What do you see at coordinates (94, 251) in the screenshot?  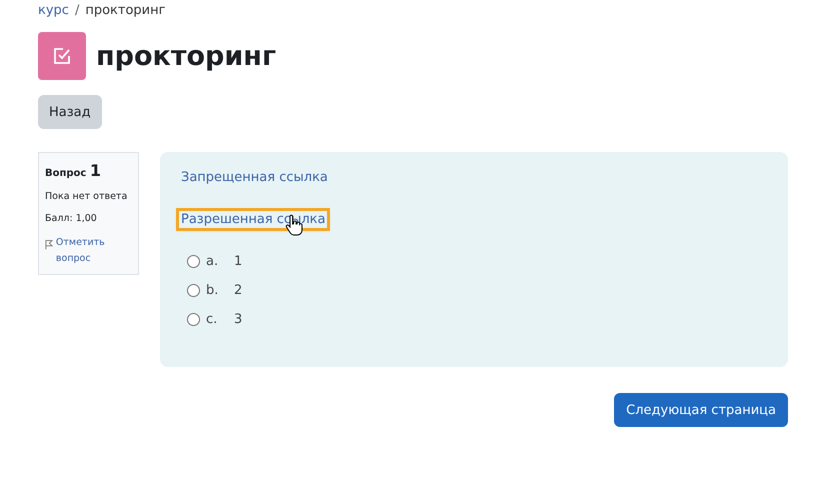 I see `flag-question-link: Отметить вопрос` at bounding box center [94, 251].